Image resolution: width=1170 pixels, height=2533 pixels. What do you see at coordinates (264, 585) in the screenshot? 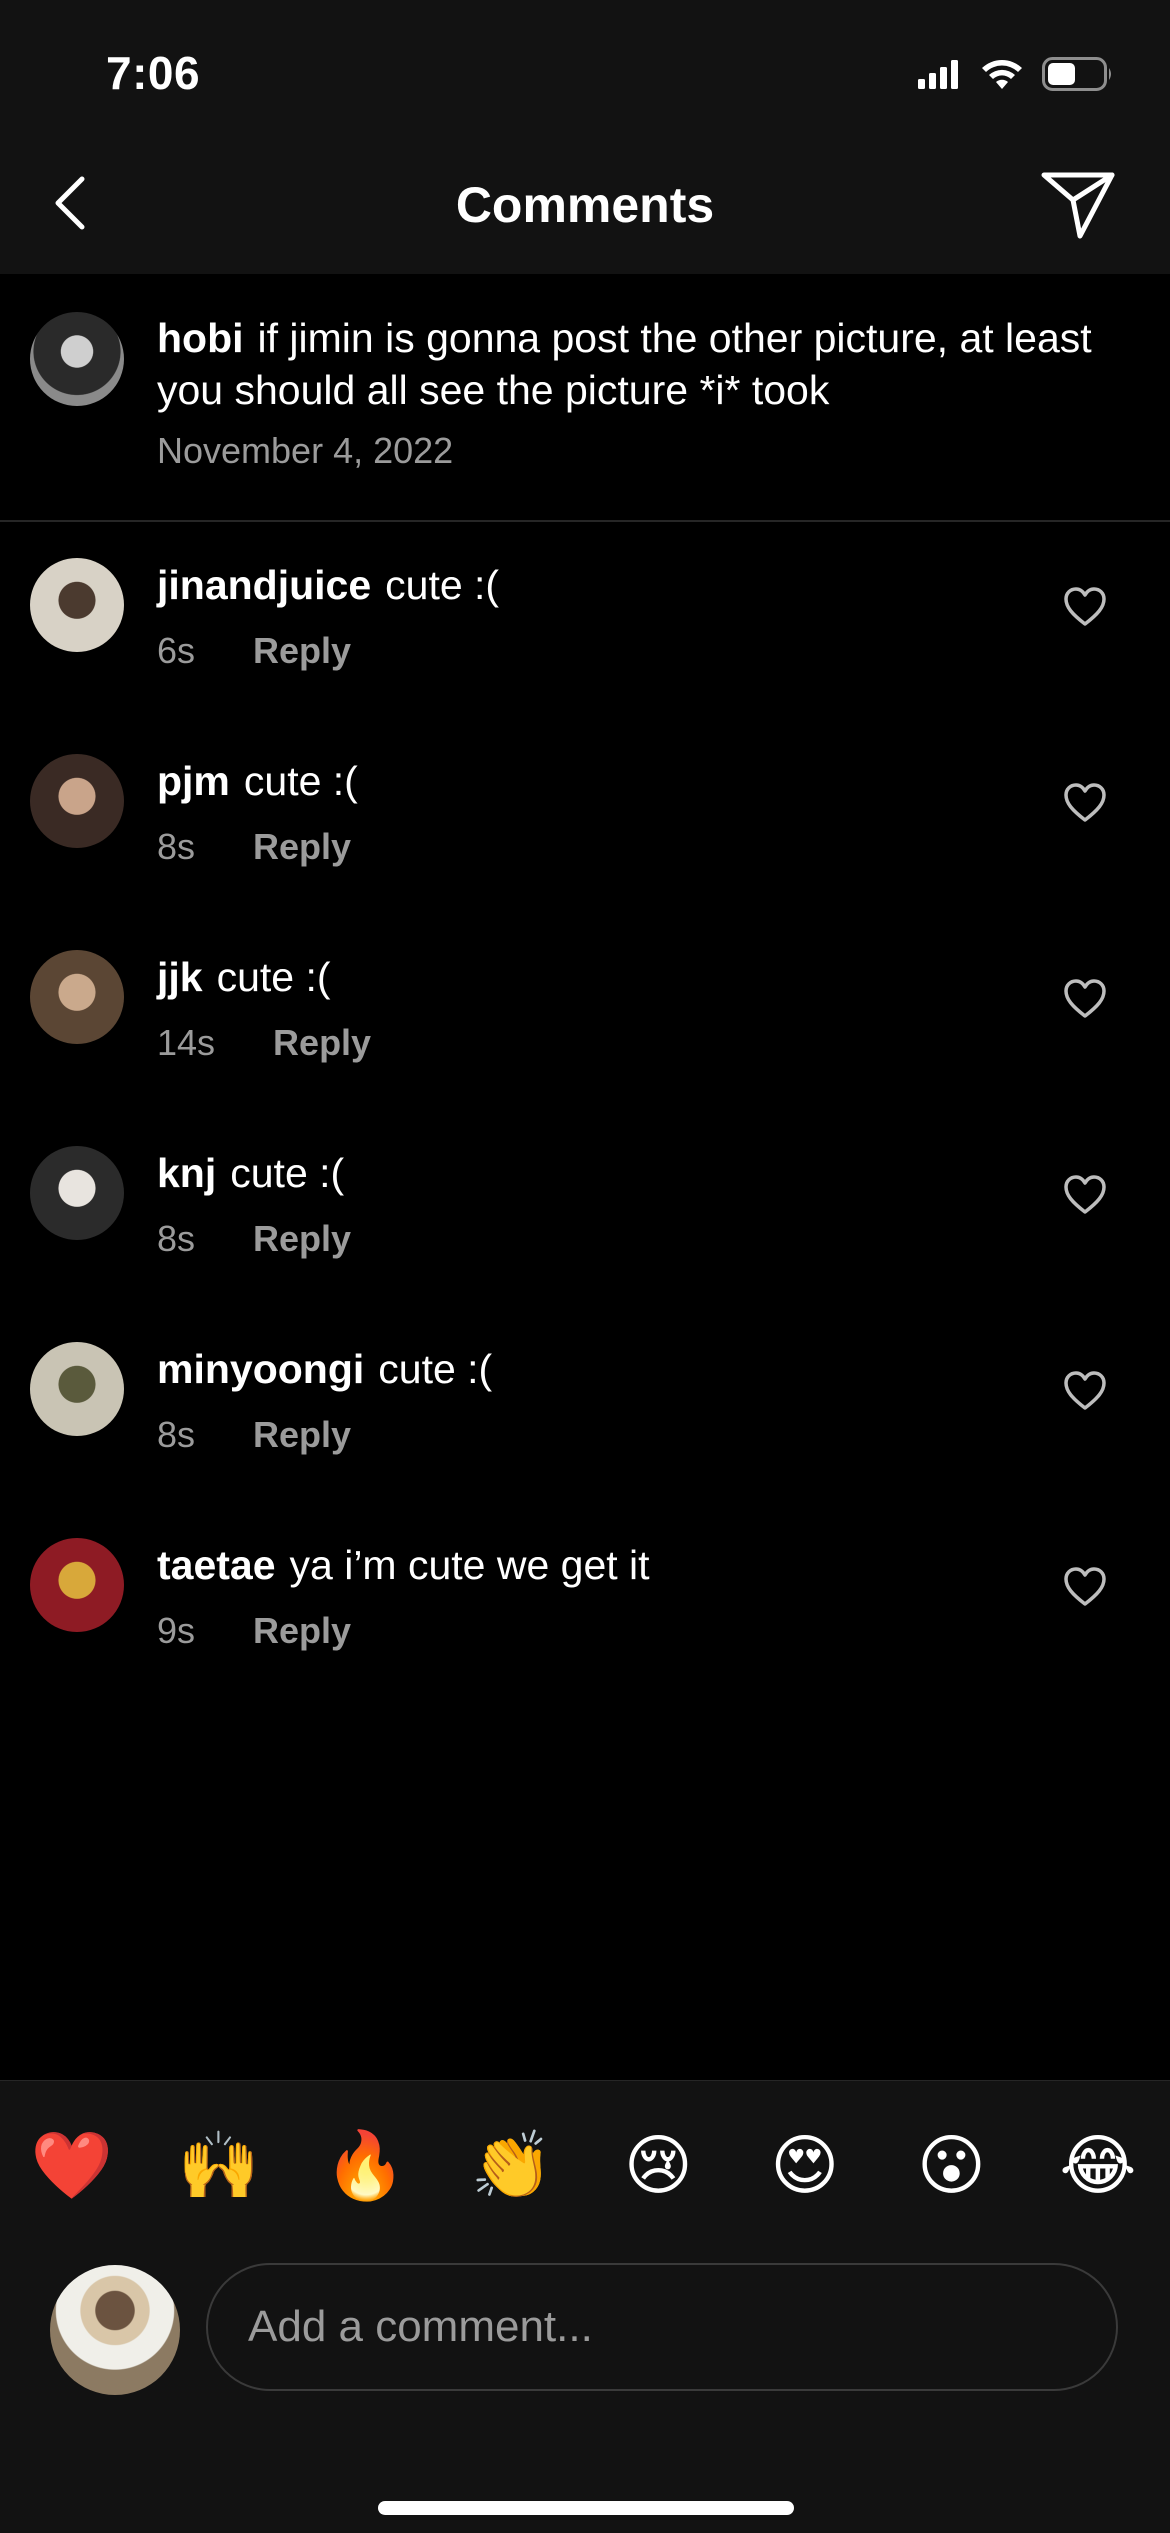
I see `comment-username: jinandjuice` at bounding box center [264, 585].